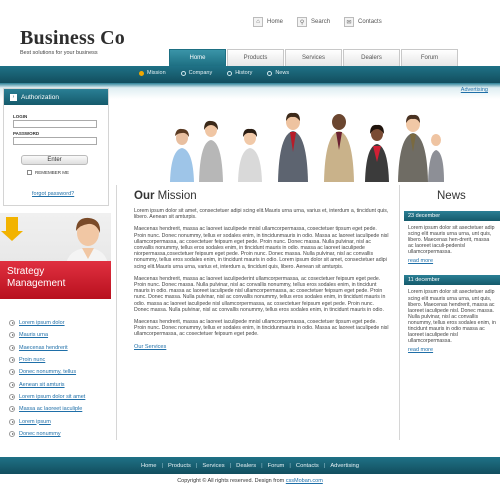 The image size is (500, 498). What do you see at coordinates (55, 256) in the screenshot?
I see `strategy-banner: Strategy Management` at bounding box center [55, 256].